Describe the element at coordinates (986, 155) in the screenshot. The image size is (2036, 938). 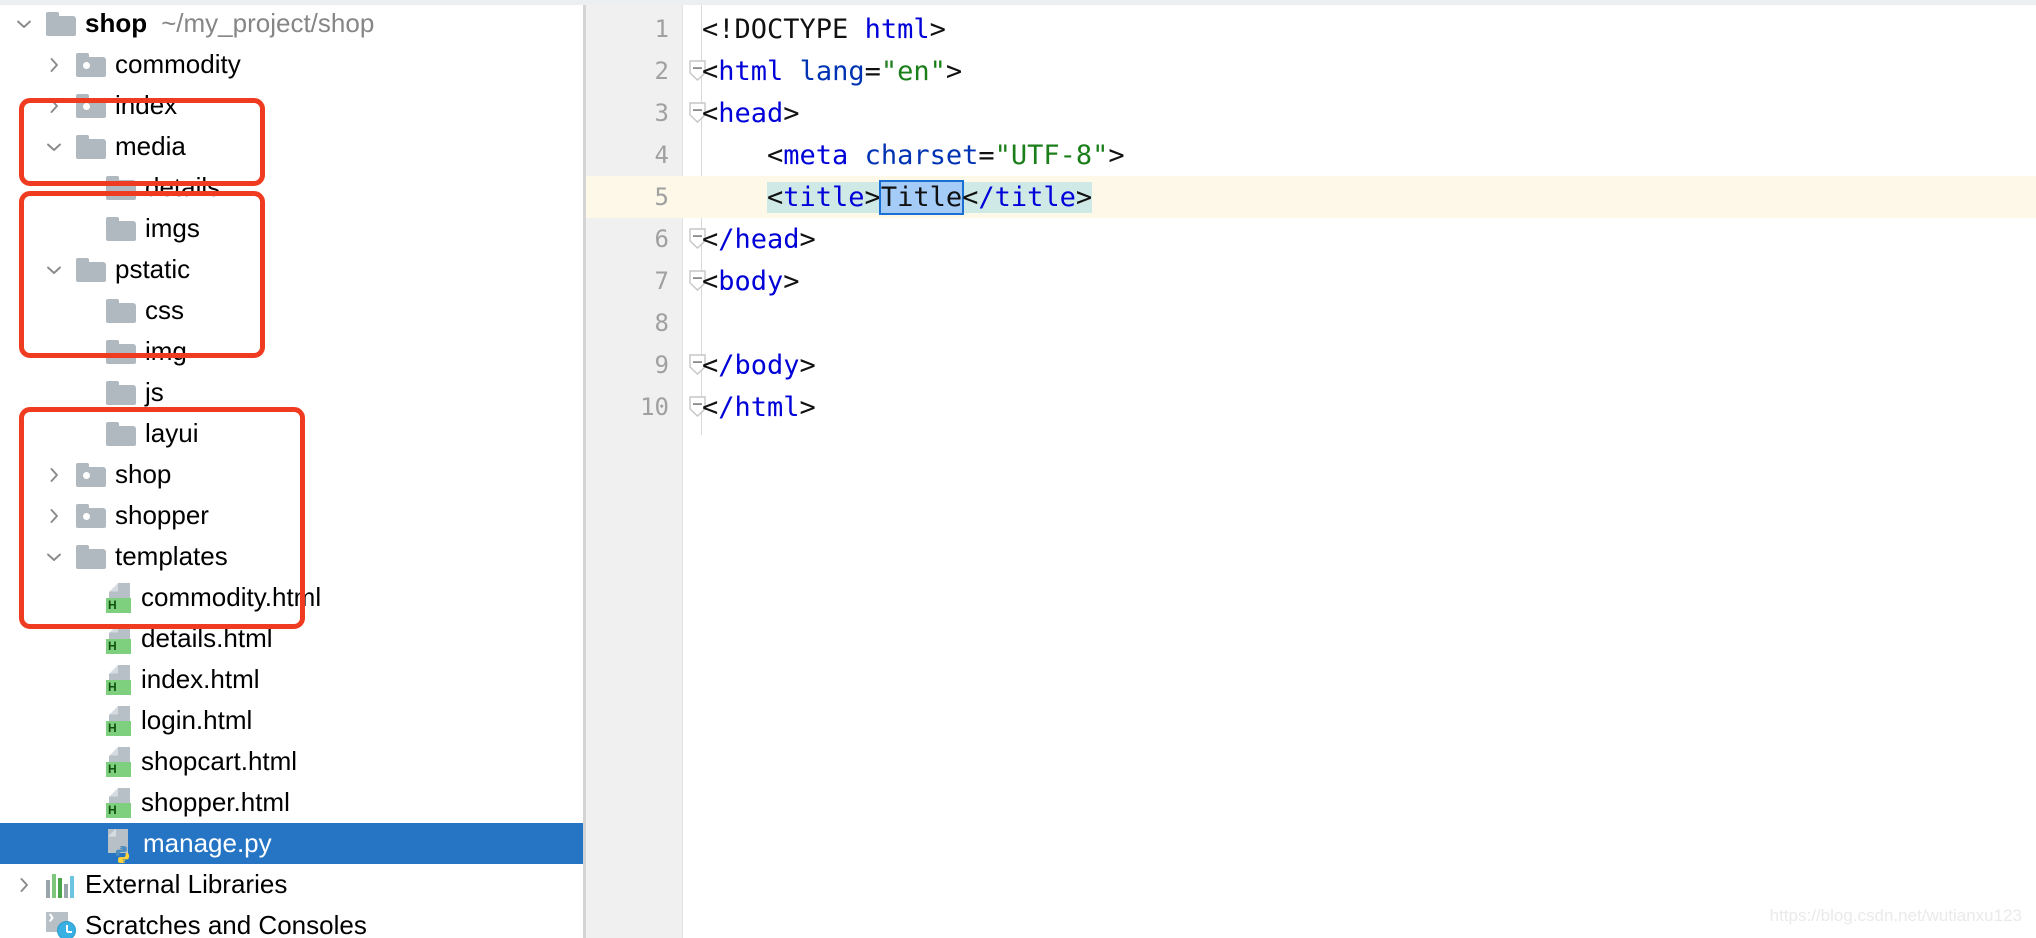
I see `code-token: =` at that location.